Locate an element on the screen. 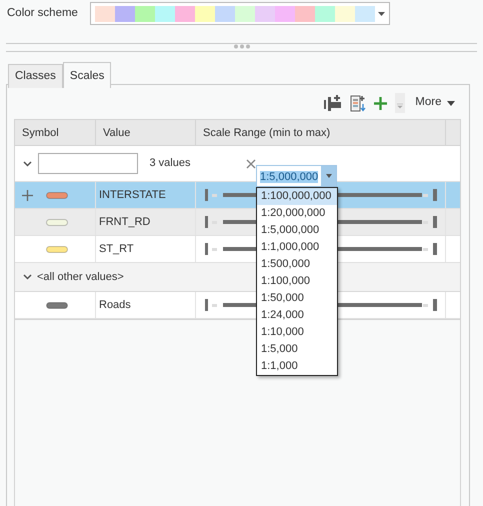 This screenshot has height=506, width=483. column-header: Value is located at coordinates (146, 132).